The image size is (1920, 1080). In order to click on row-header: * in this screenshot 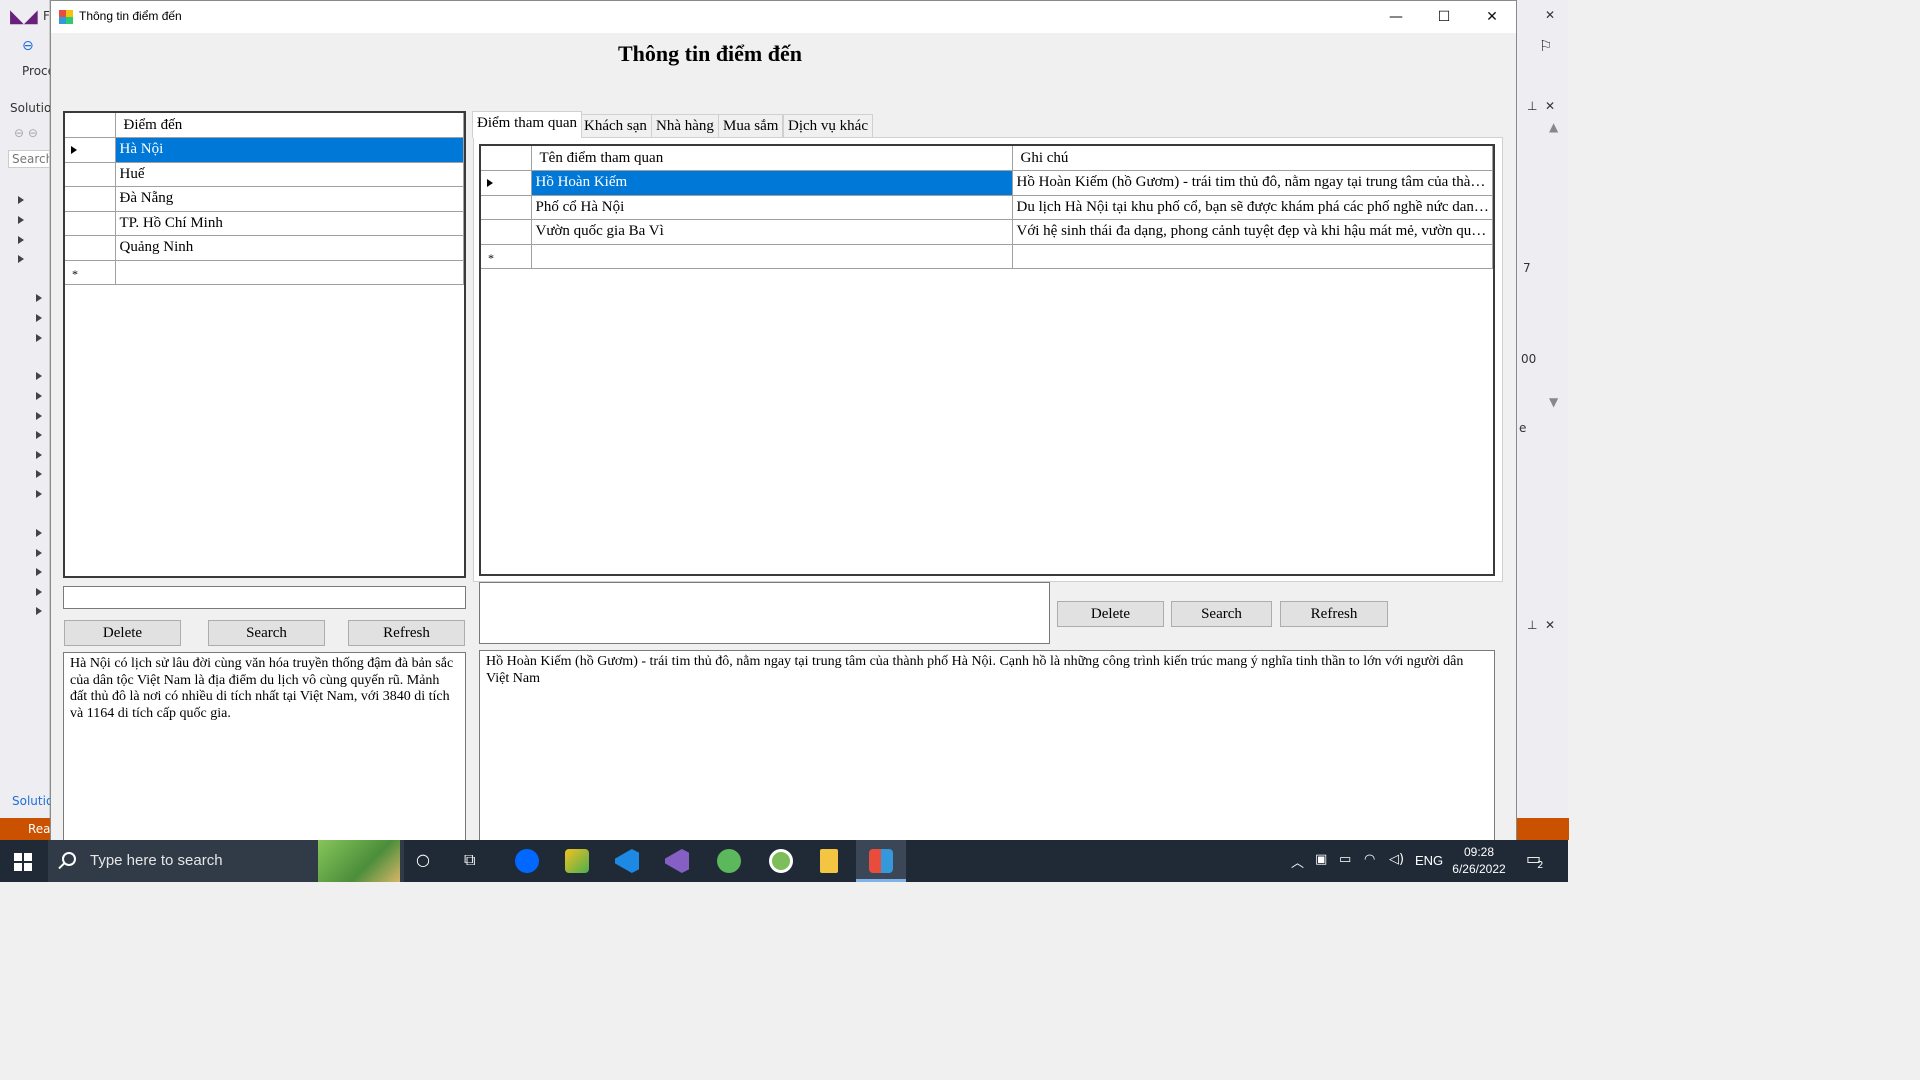, I will do `click(506, 256)`.